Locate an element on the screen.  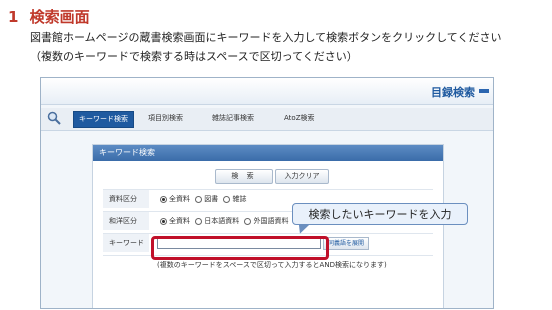
keyword-label: キーワード is located at coordinates (126, 243).